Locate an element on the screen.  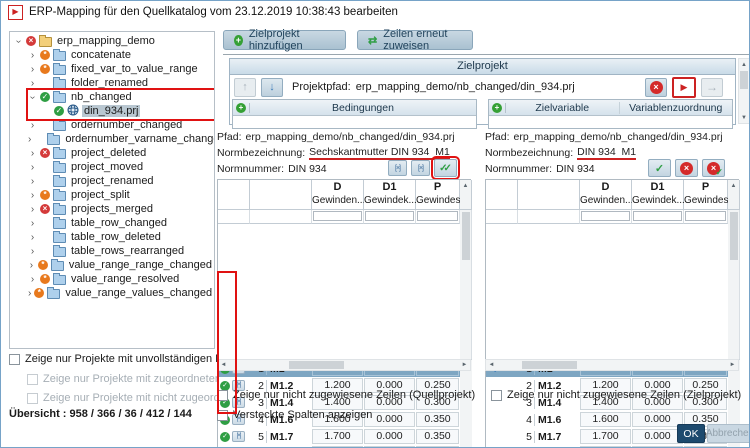
apply-arrow-button: → is located at coordinates (712, 87).